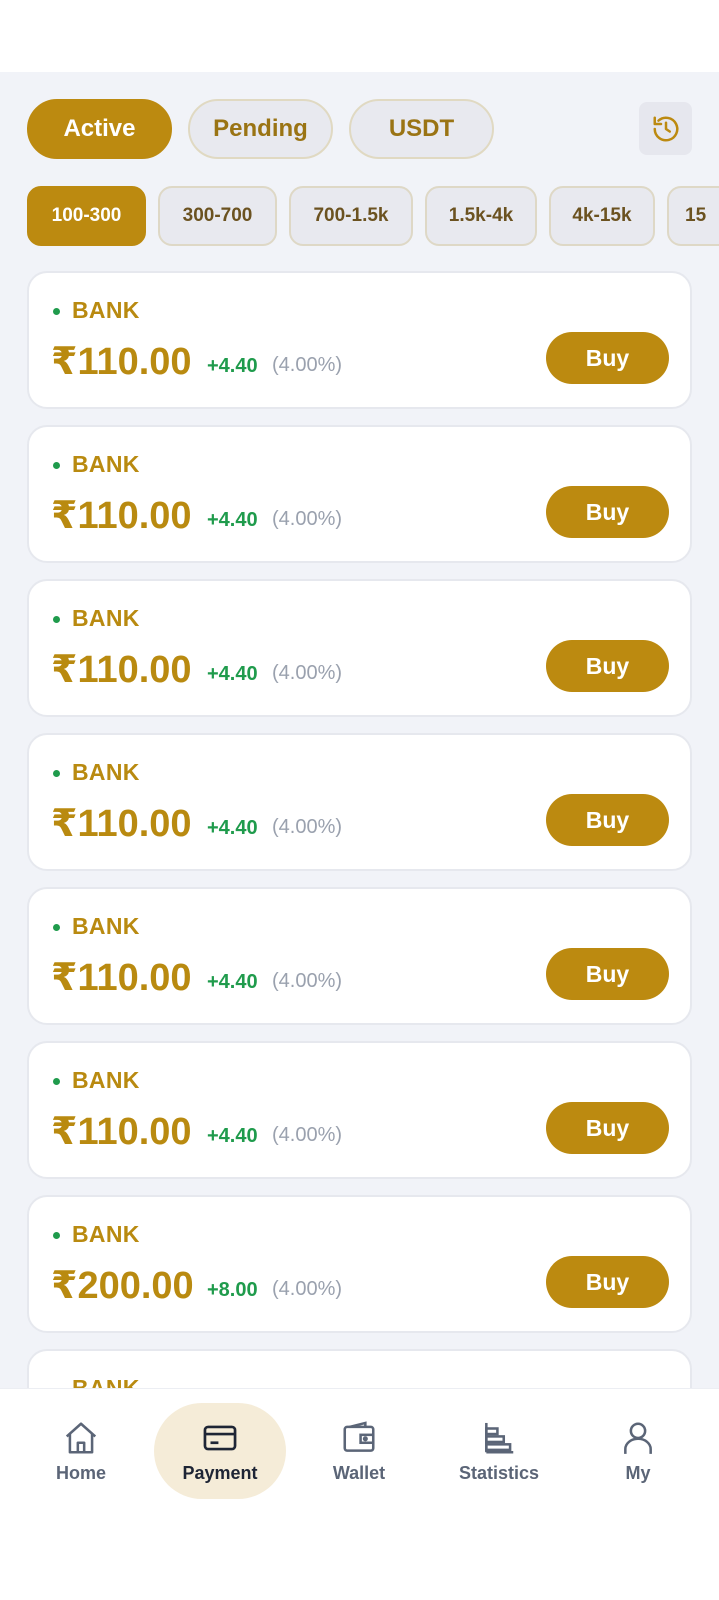  What do you see at coordinates (80, 1473) in the screenshot?
I see `nav-label-home: Home` at bounding box center [80, 1473].